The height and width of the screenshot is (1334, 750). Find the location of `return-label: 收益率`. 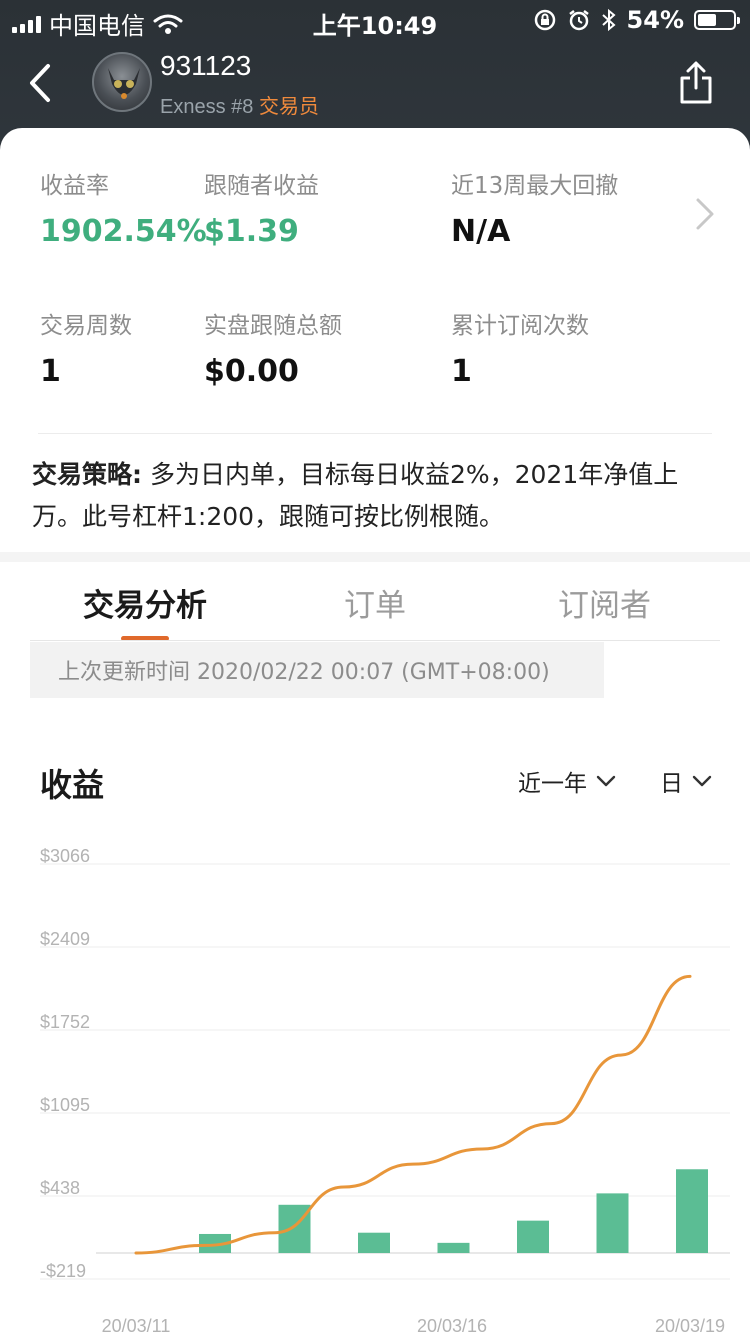

return-label: 收益率 is located at coordinates (74, 186).